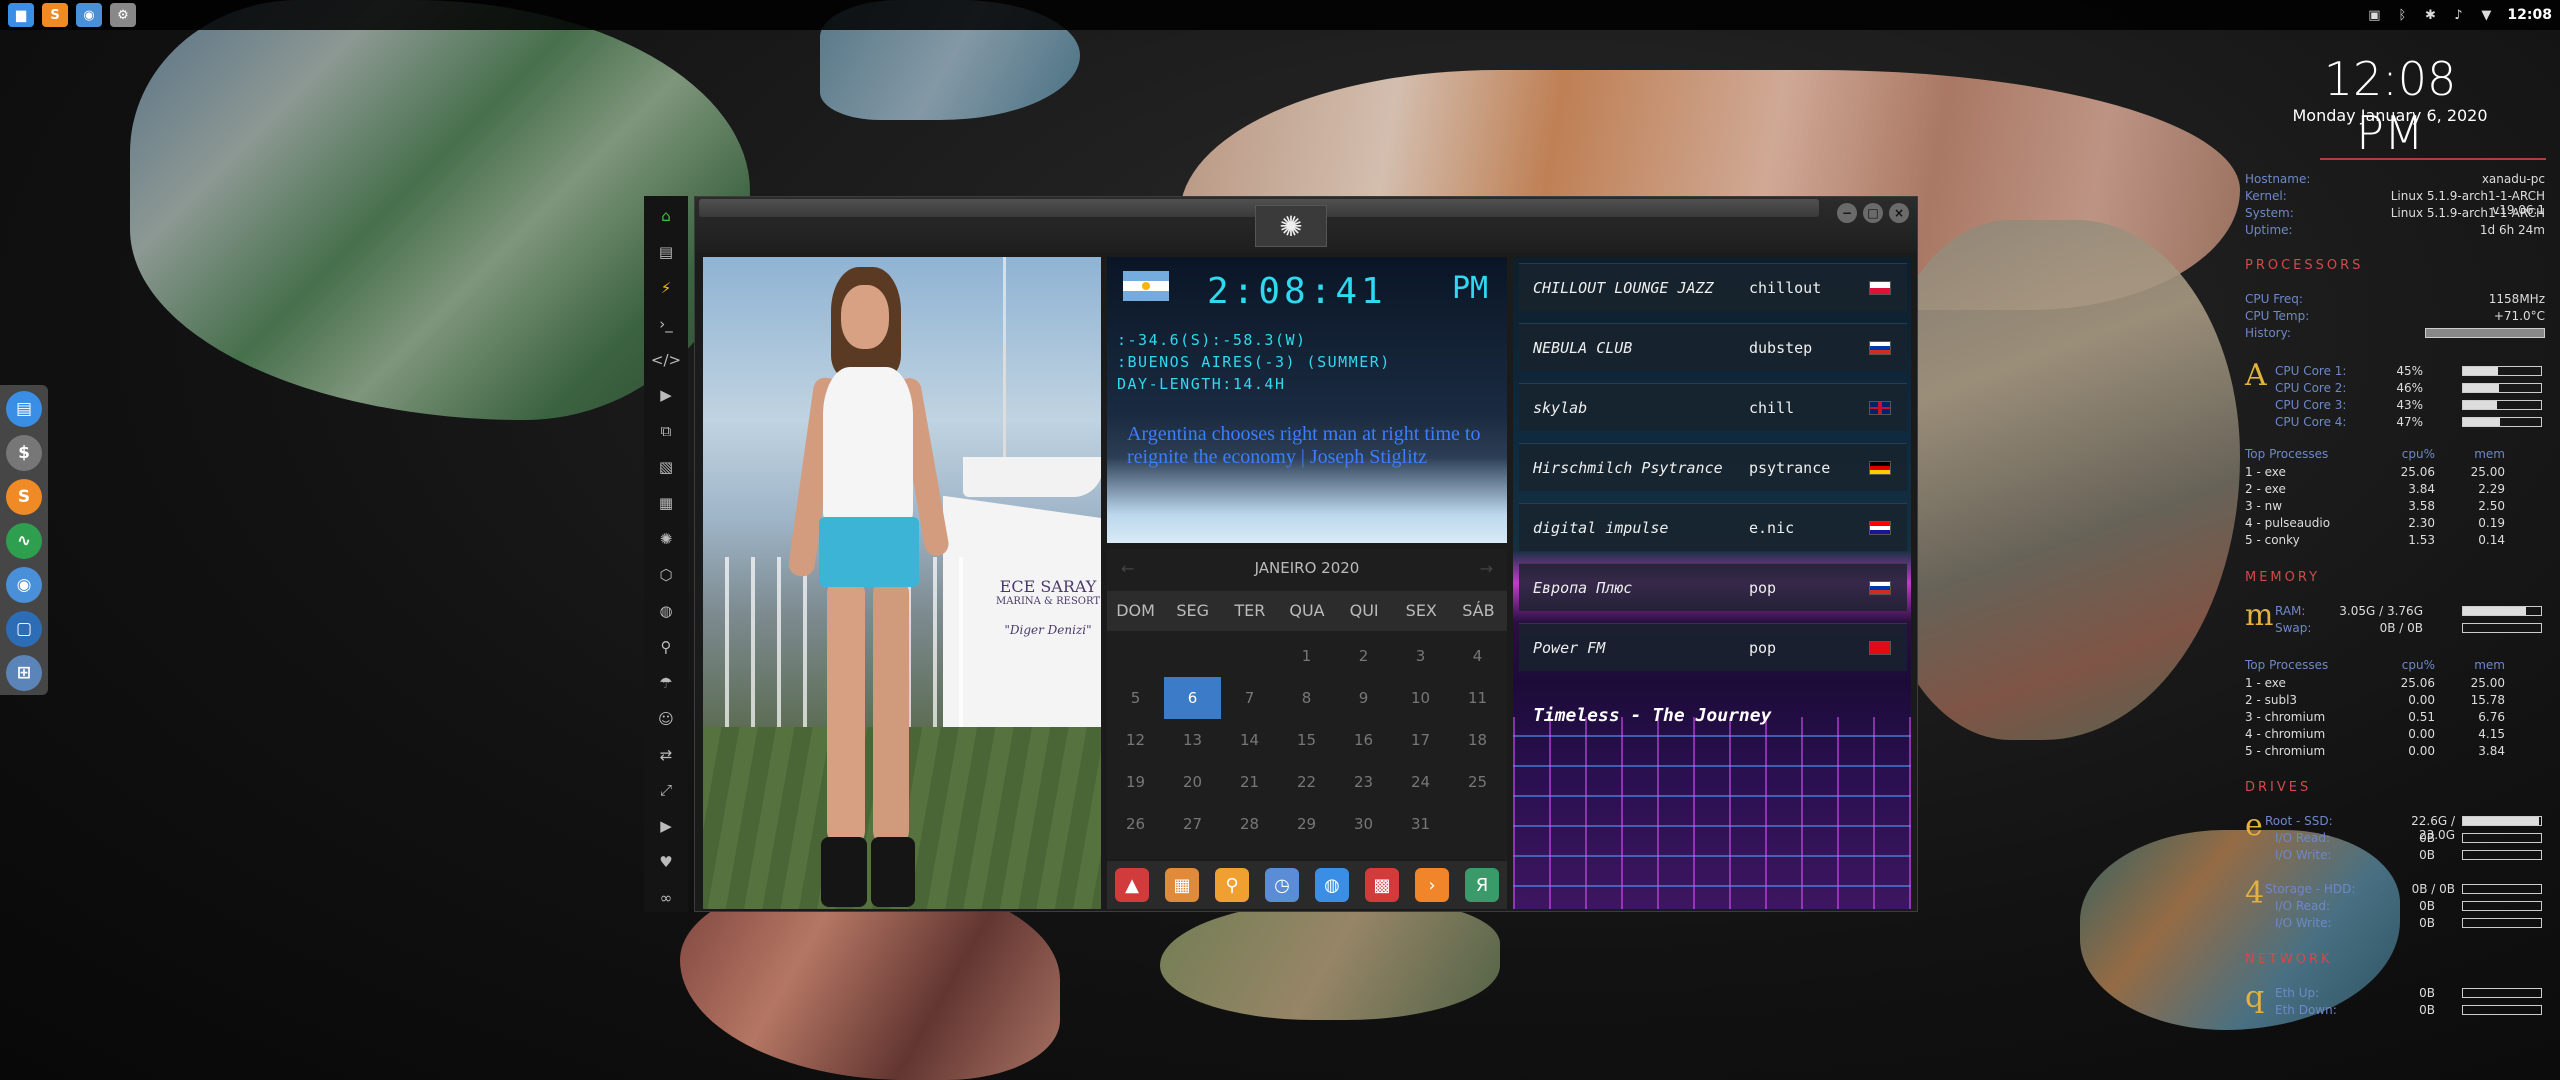 The width and height of the screenshot is (2560, 1080). I want to click on calendar-day: 14, so click(1249, 740).